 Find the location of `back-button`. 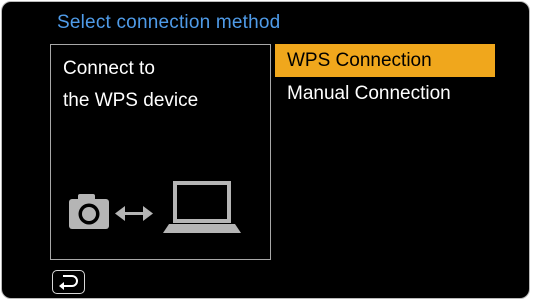

back-button is located at coordinates (68, 282).